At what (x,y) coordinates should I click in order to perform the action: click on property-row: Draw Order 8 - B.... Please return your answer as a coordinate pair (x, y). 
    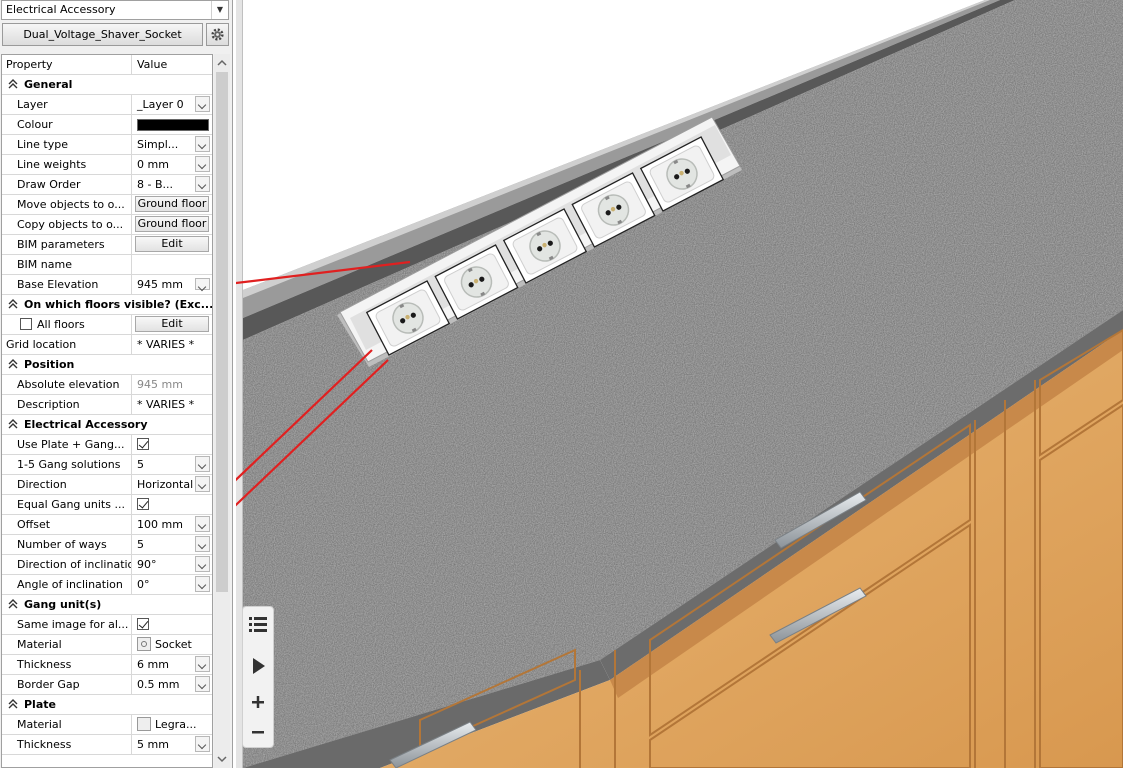
    Looking at the image, I should click on (107, 185).